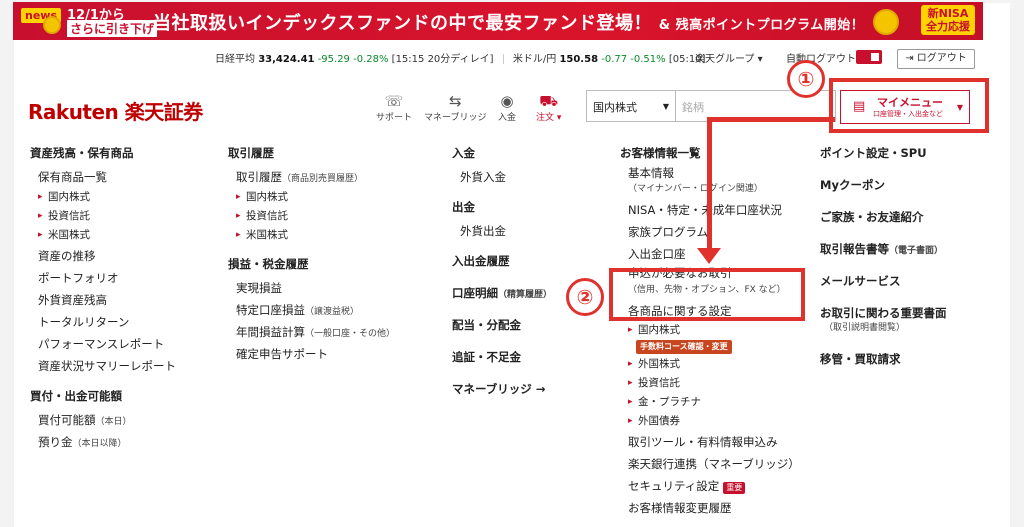 This screenshot has width=1024, height=527. Describe the element at coordinates (475, 293) in the screenshot. I see `statement-label: 口座明細` at that location.